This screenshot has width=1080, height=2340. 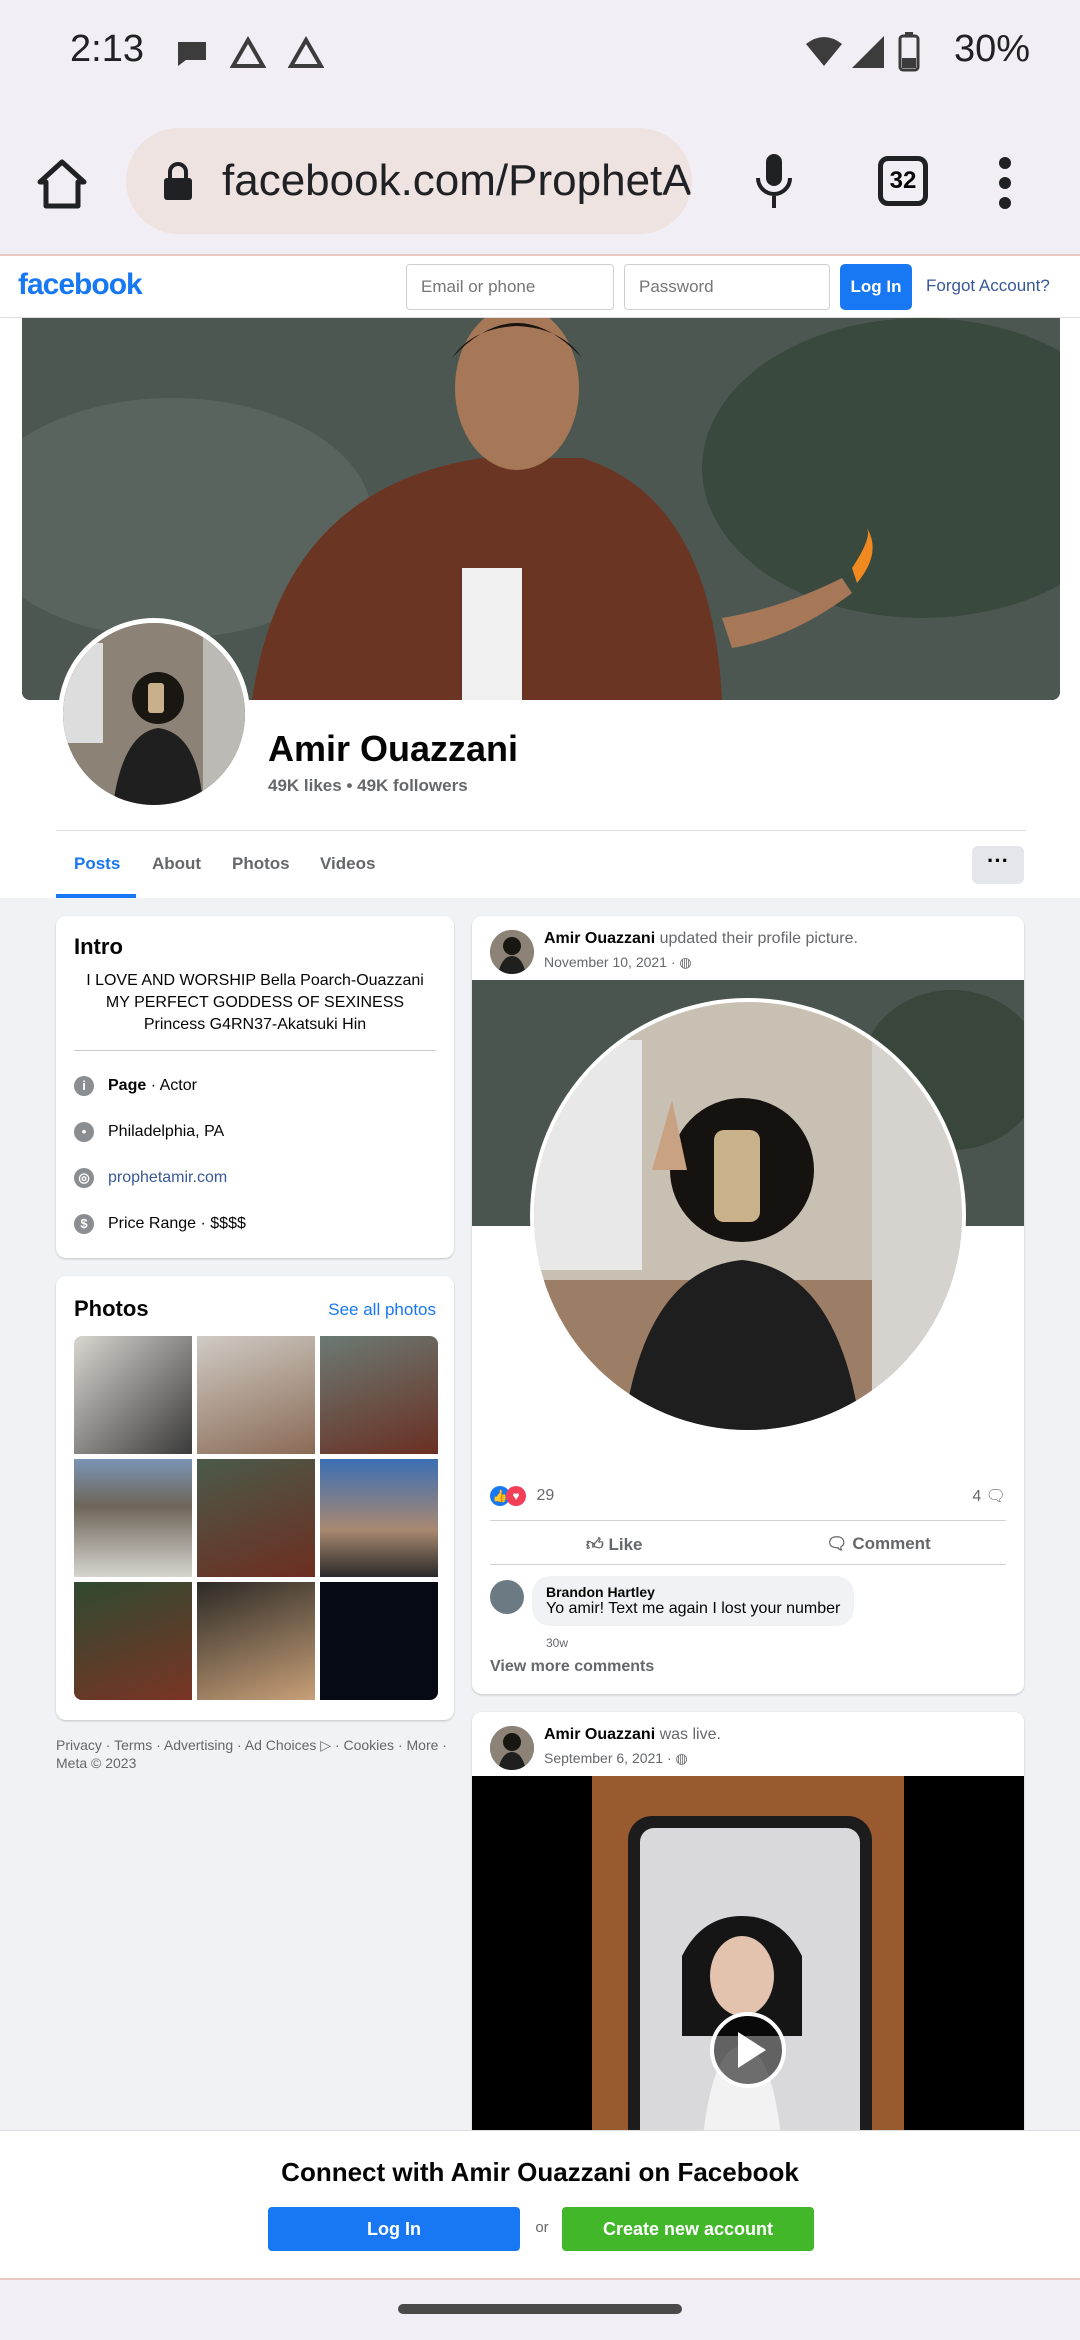 I want to click on comment-icon: 🗨, so click(x=839, y=1543).